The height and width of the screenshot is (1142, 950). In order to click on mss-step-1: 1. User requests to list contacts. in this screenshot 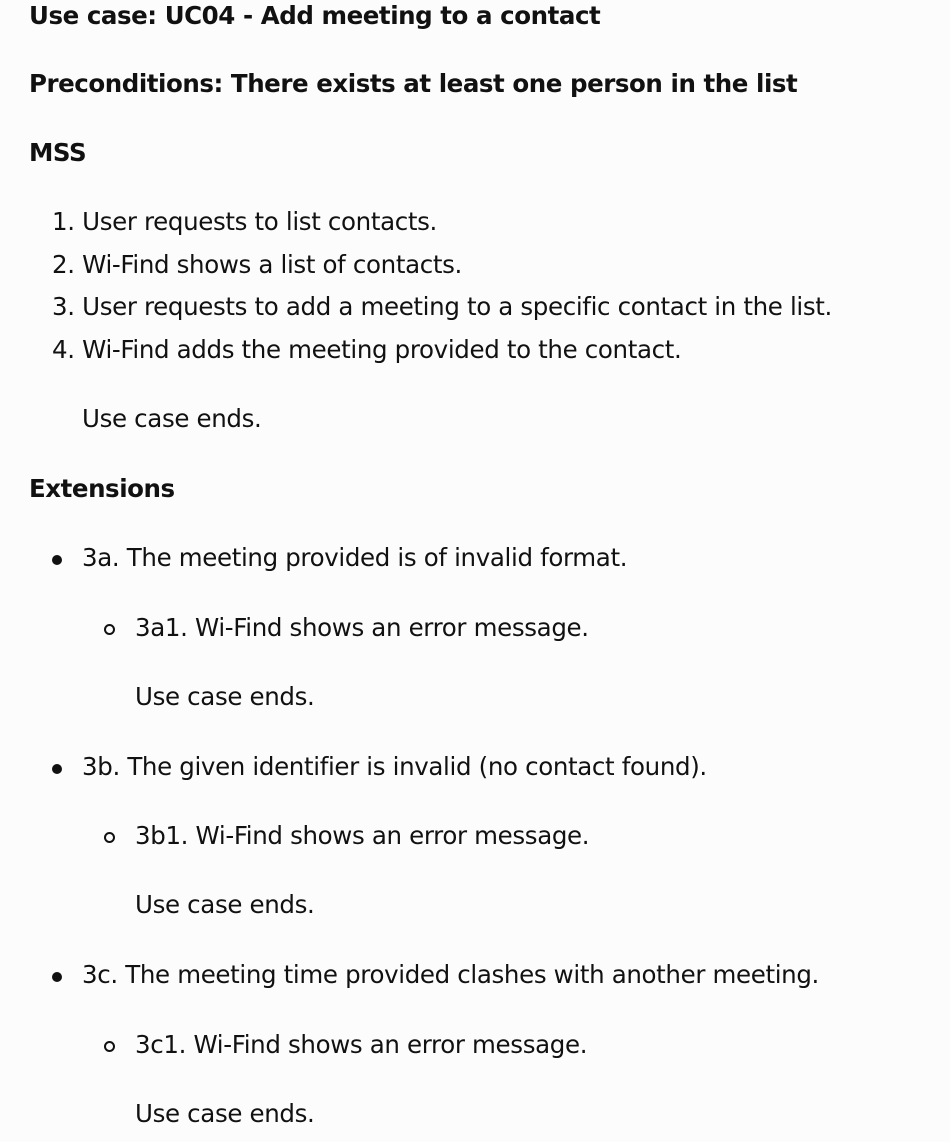, I will do `click(244, 221)`.